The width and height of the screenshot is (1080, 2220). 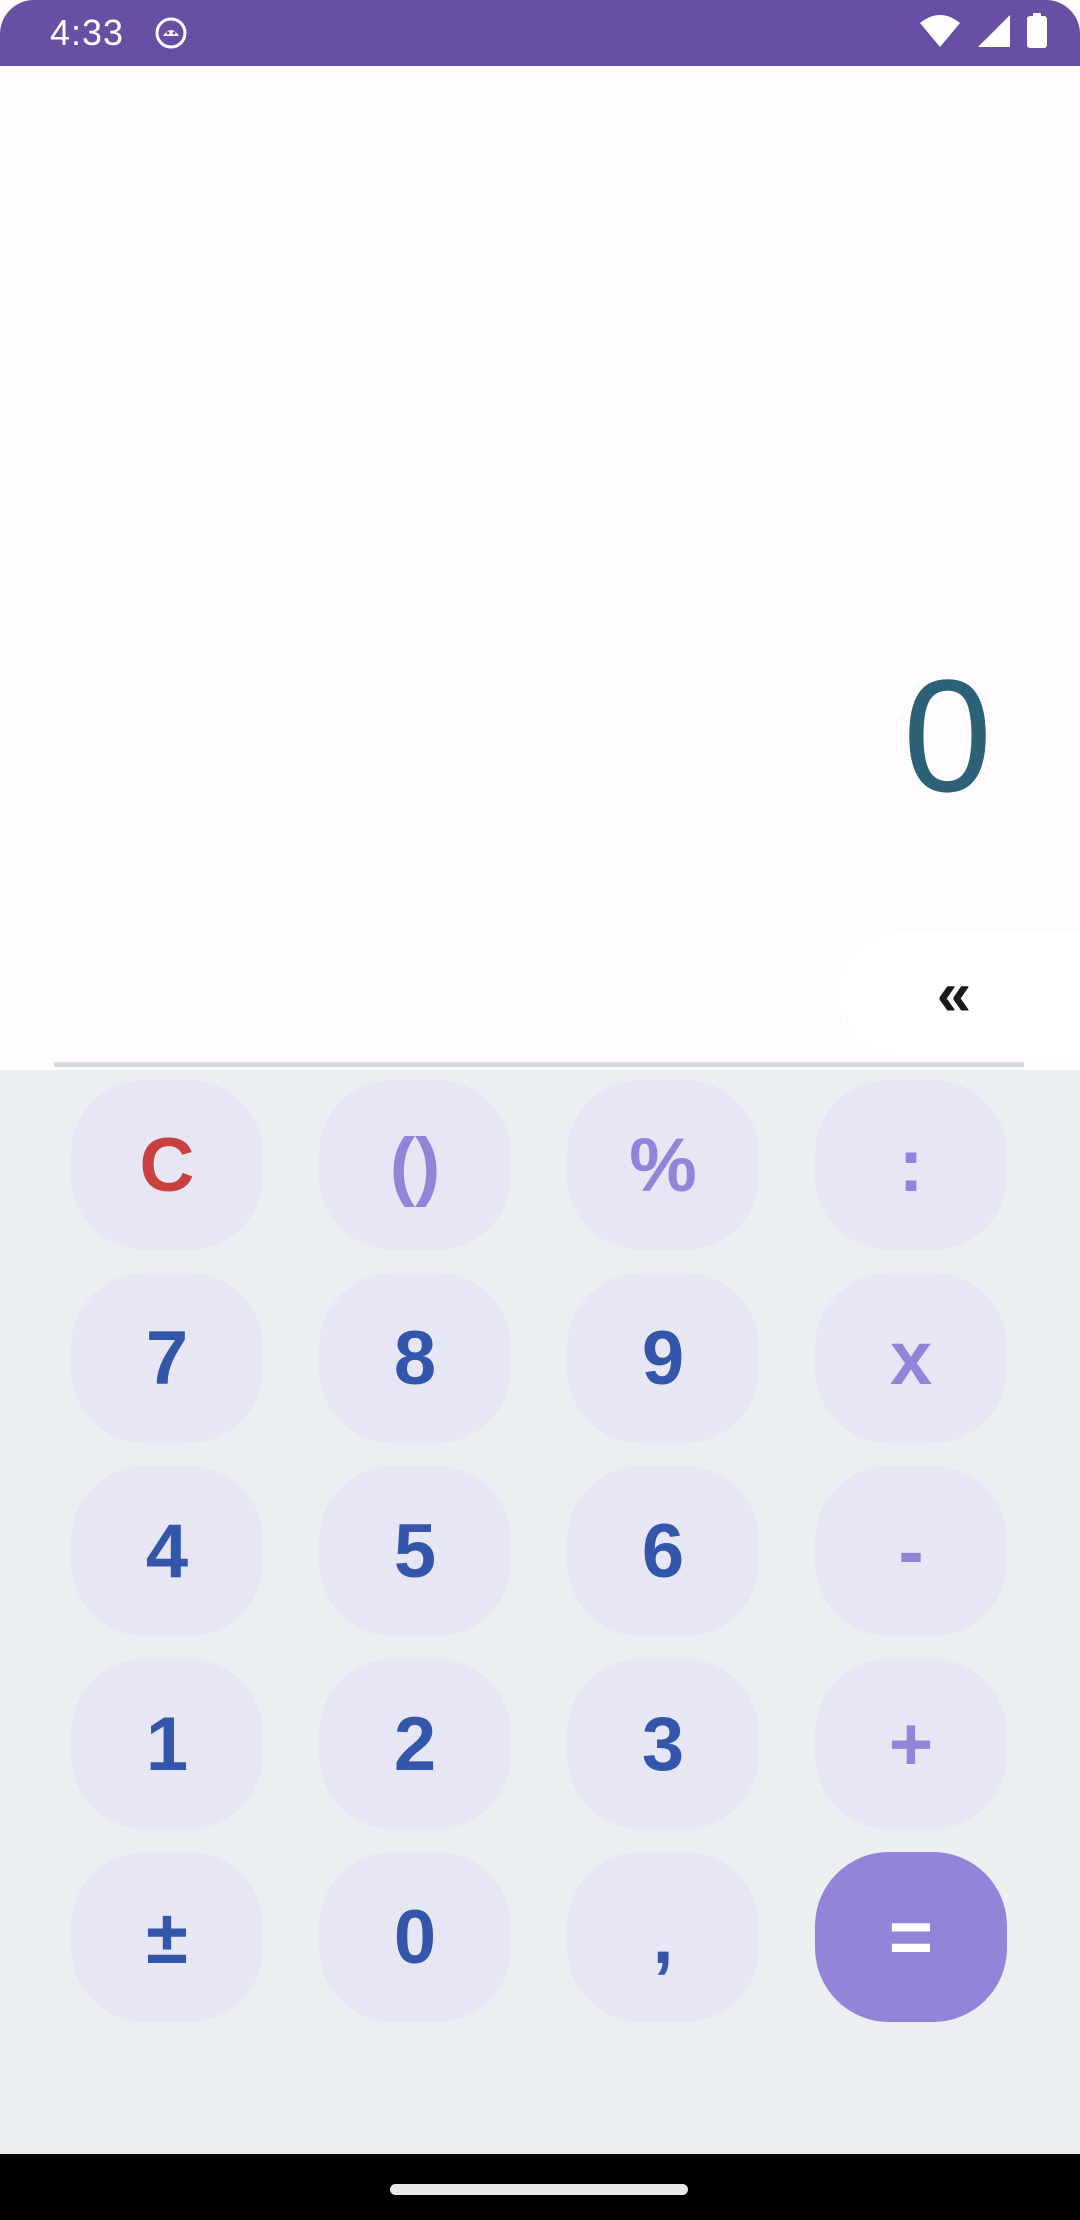 I want to click on digit-4-button: 4, so click(x=167, y=1551).